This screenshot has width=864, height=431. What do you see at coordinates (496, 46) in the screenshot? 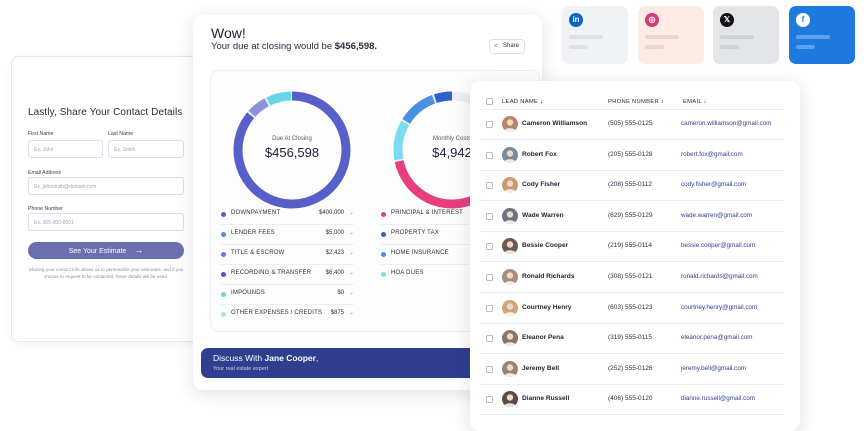
I see `share-icon: <` at bounding box center [496, 46].